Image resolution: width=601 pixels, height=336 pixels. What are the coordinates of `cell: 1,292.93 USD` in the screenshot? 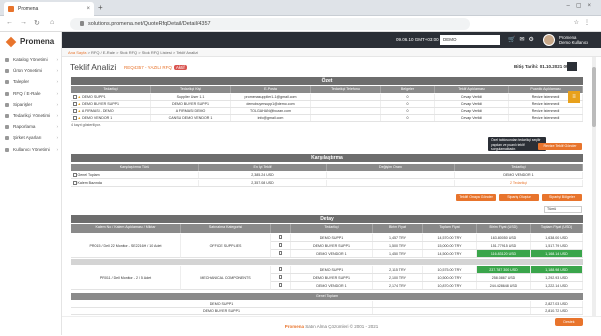 It's located at (557, 277).